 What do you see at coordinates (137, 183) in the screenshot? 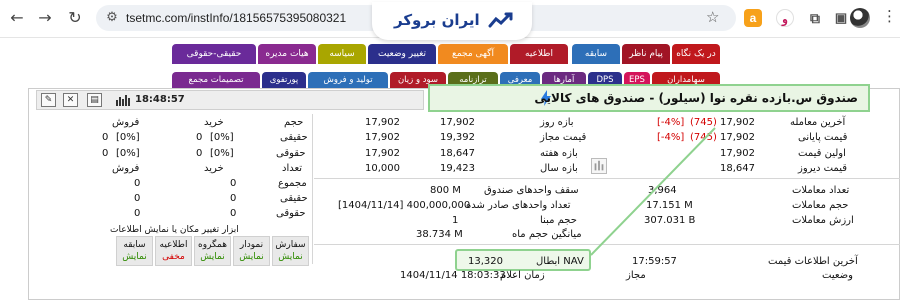
I see `cnt-total-sell: 0` at bounding box center [137, 183].